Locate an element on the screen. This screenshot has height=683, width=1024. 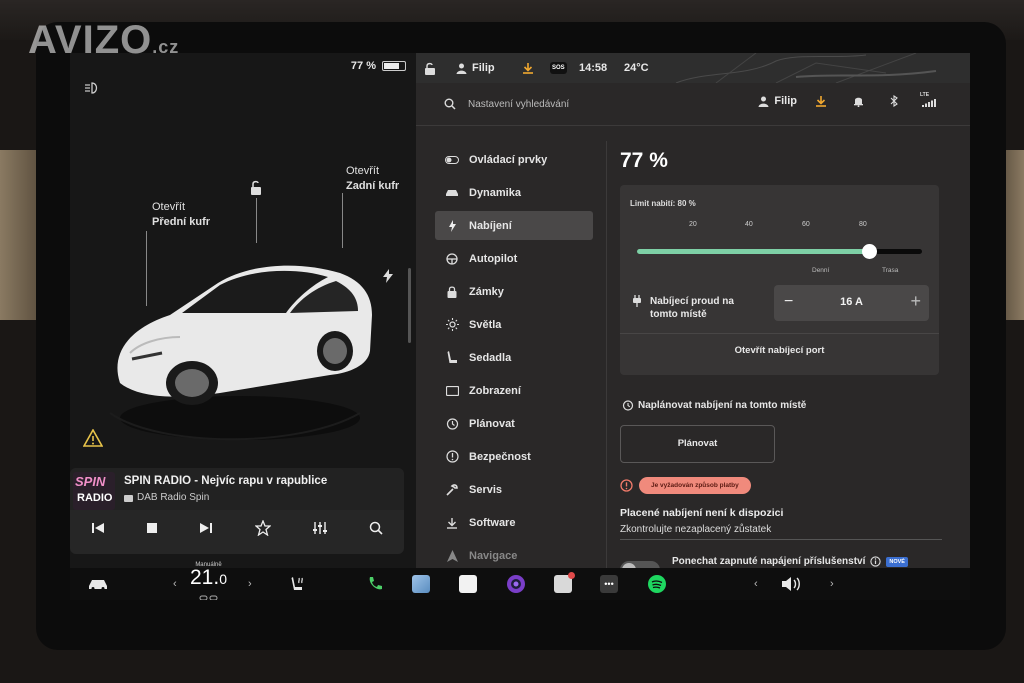
toybox-app-icon is located at coordinates (421, 584).